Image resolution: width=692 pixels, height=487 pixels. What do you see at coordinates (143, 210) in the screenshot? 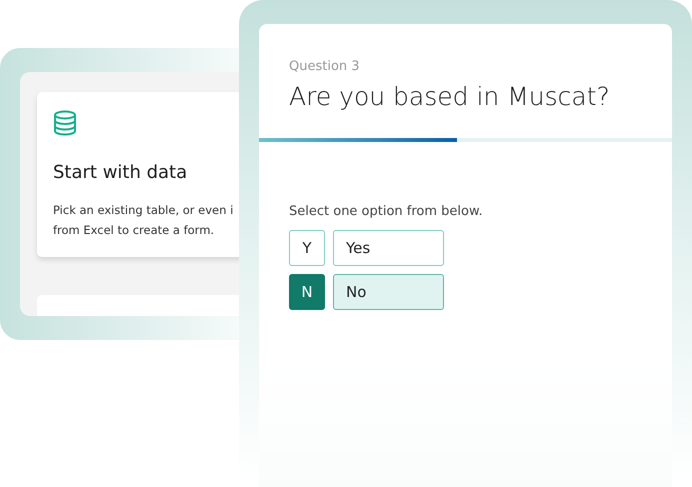
I see `card-description: Pick an existing table, or even i` at bounding box center [143, 210].